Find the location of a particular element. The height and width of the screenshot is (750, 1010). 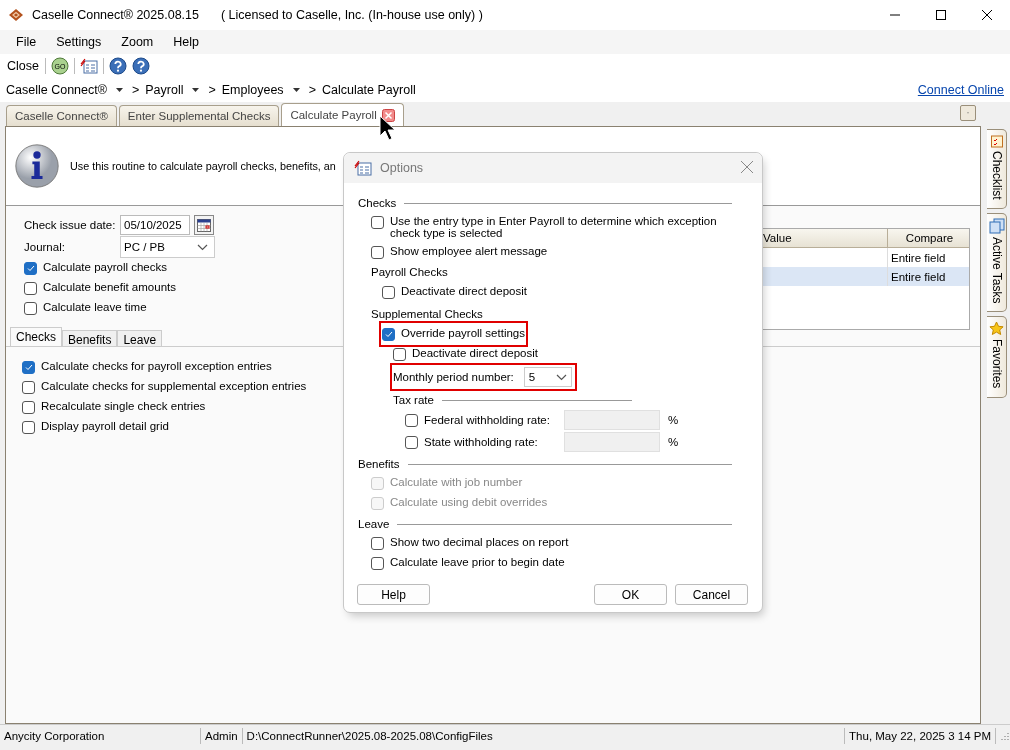

menu-item: File is located at coordinates (26, 42).